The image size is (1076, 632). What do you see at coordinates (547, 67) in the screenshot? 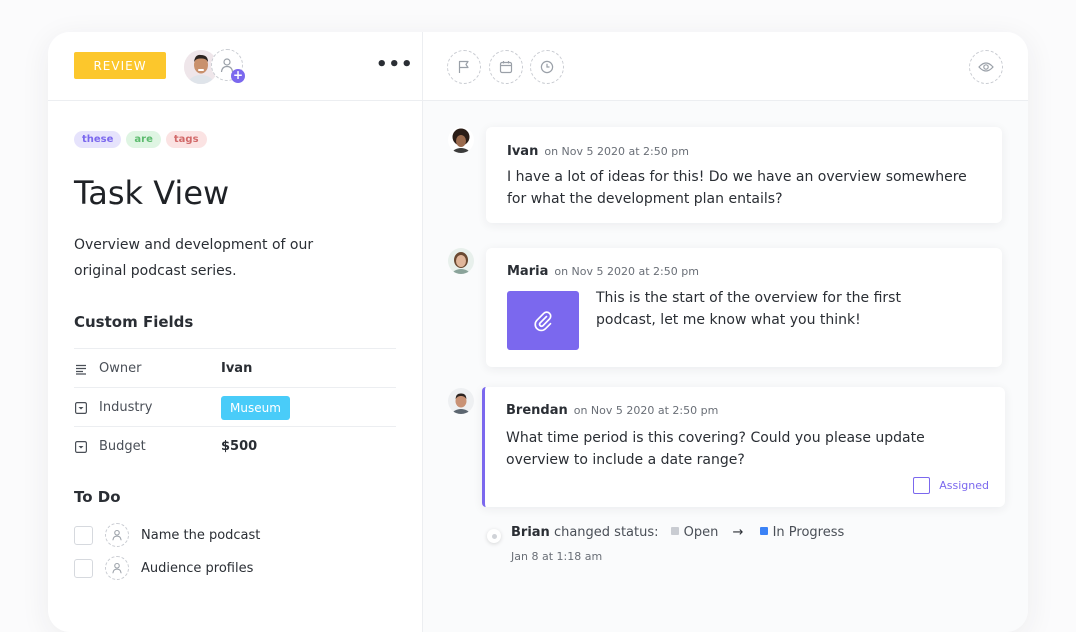
I see `clock-icon` at bounding box center [547, 67].